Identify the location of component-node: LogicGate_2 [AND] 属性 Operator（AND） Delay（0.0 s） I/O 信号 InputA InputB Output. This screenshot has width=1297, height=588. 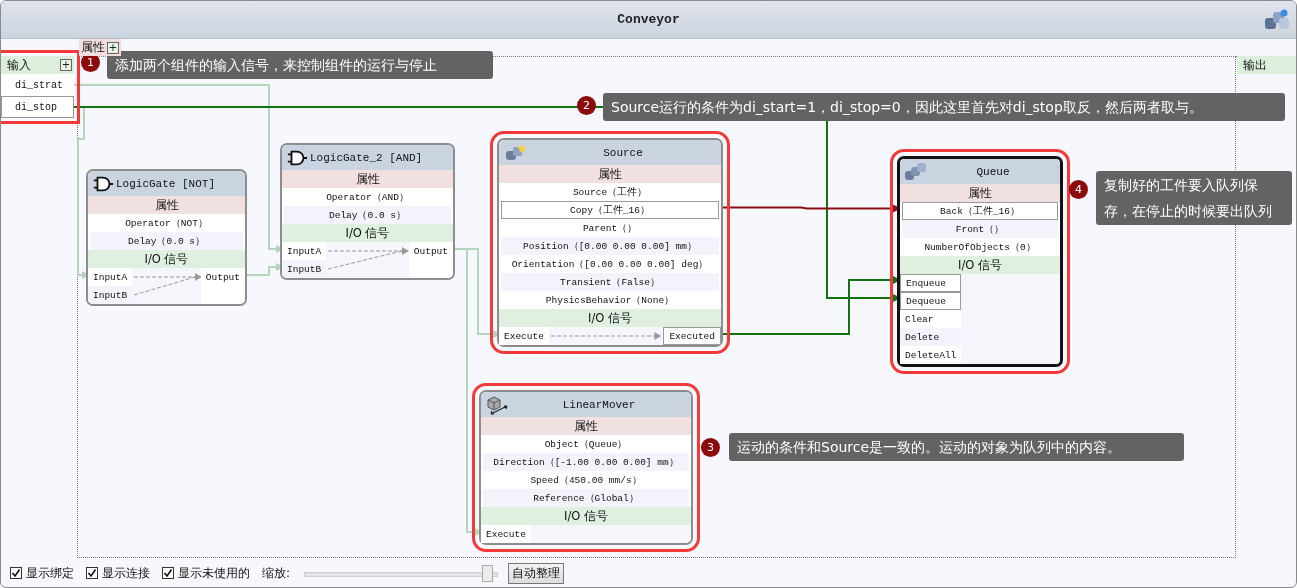
(367, 211).